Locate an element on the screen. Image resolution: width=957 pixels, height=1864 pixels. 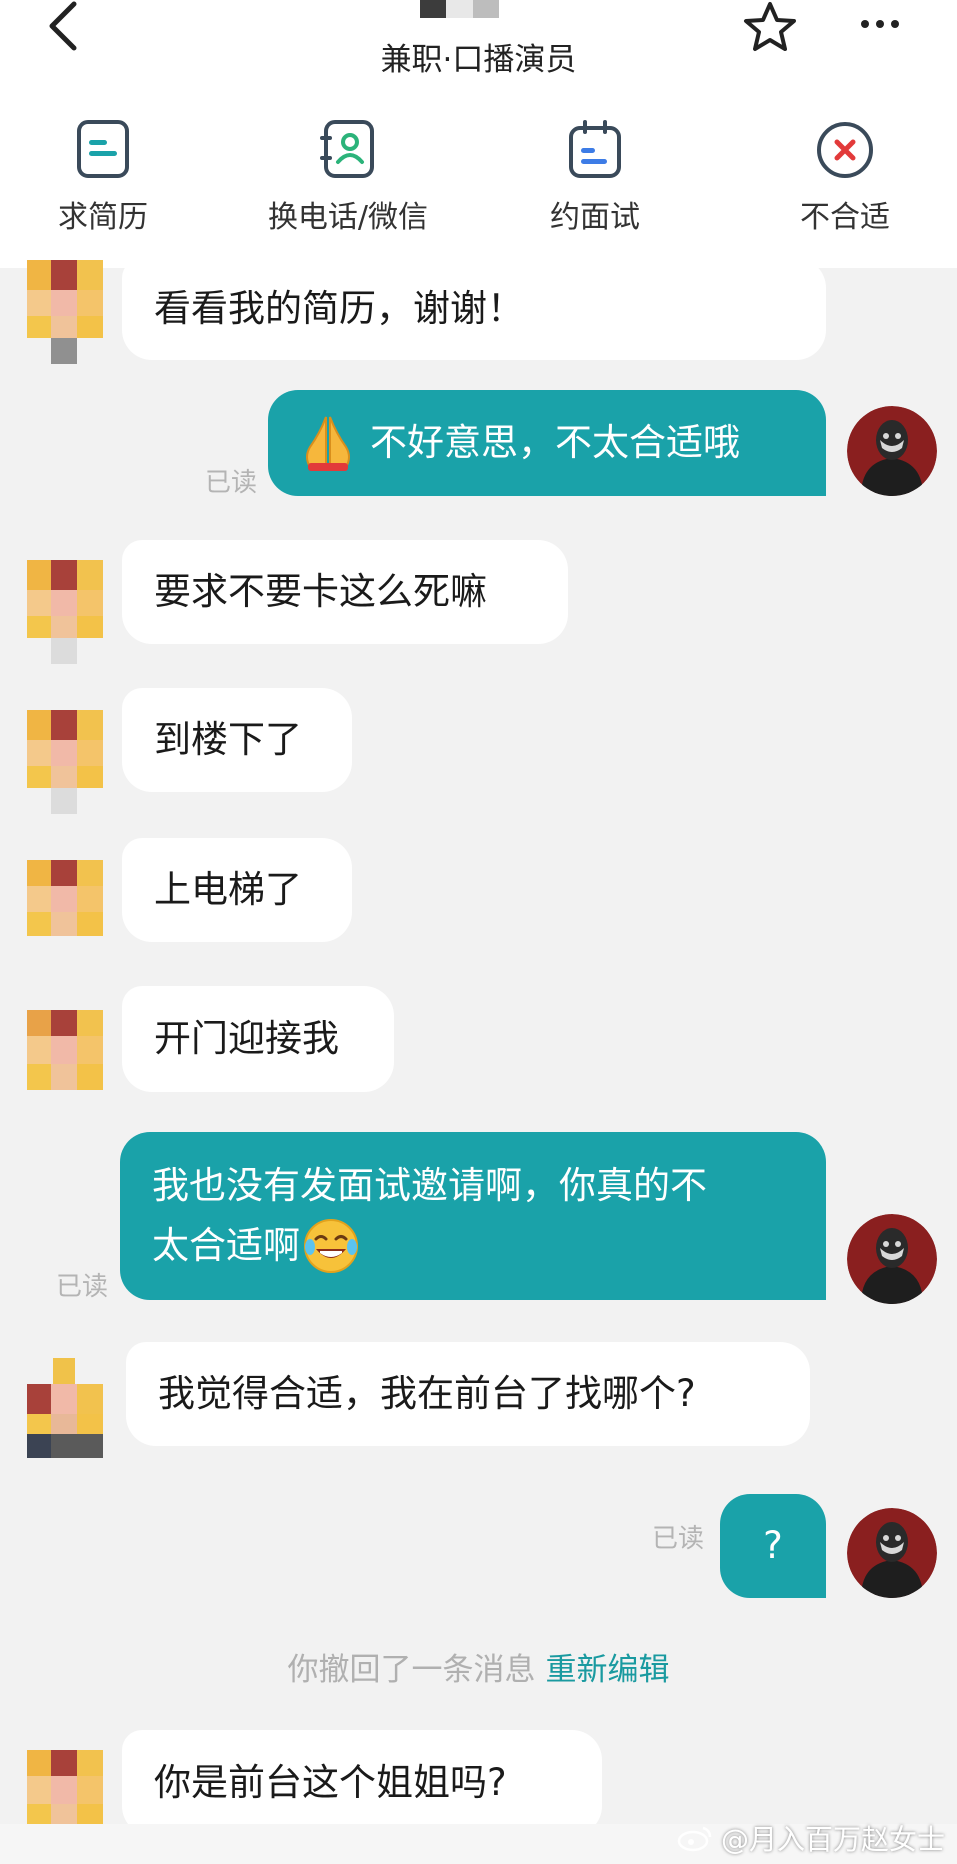
request-resume-label: 求简历 is located at coordinates (103, 217).